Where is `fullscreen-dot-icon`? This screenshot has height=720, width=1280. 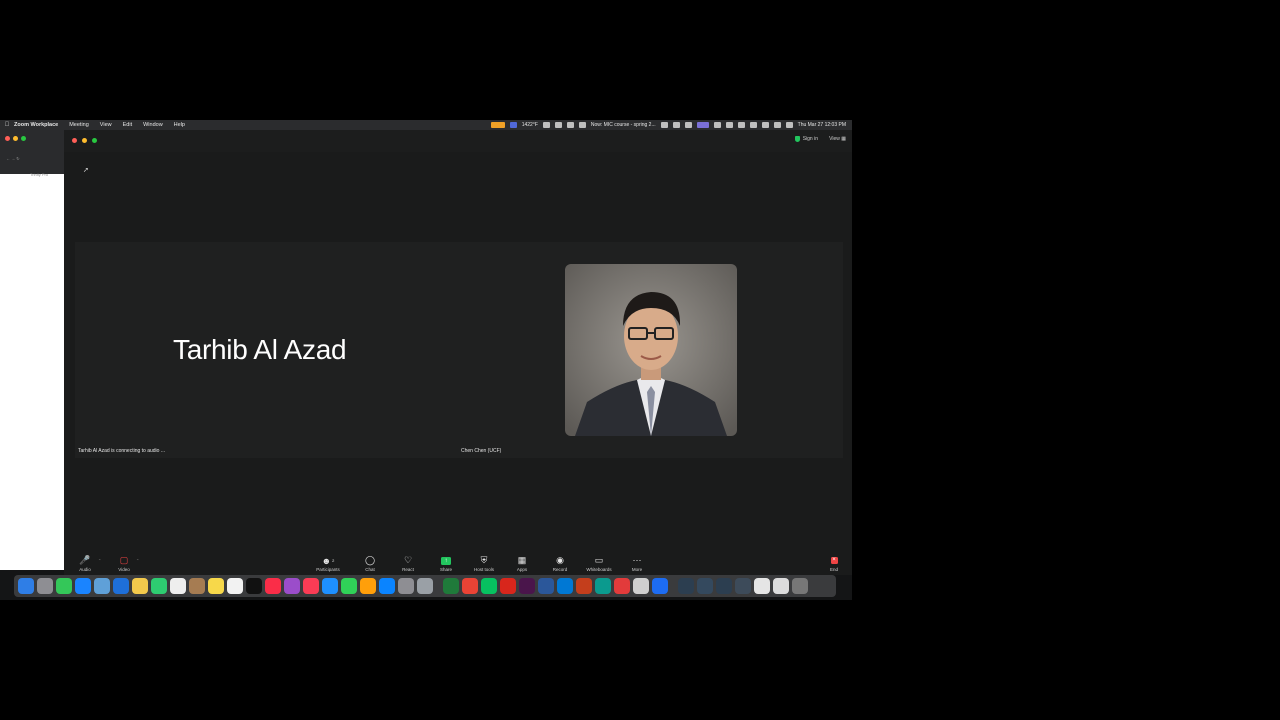 fullscreen-dot-icon is located at coordinates (94, 140).